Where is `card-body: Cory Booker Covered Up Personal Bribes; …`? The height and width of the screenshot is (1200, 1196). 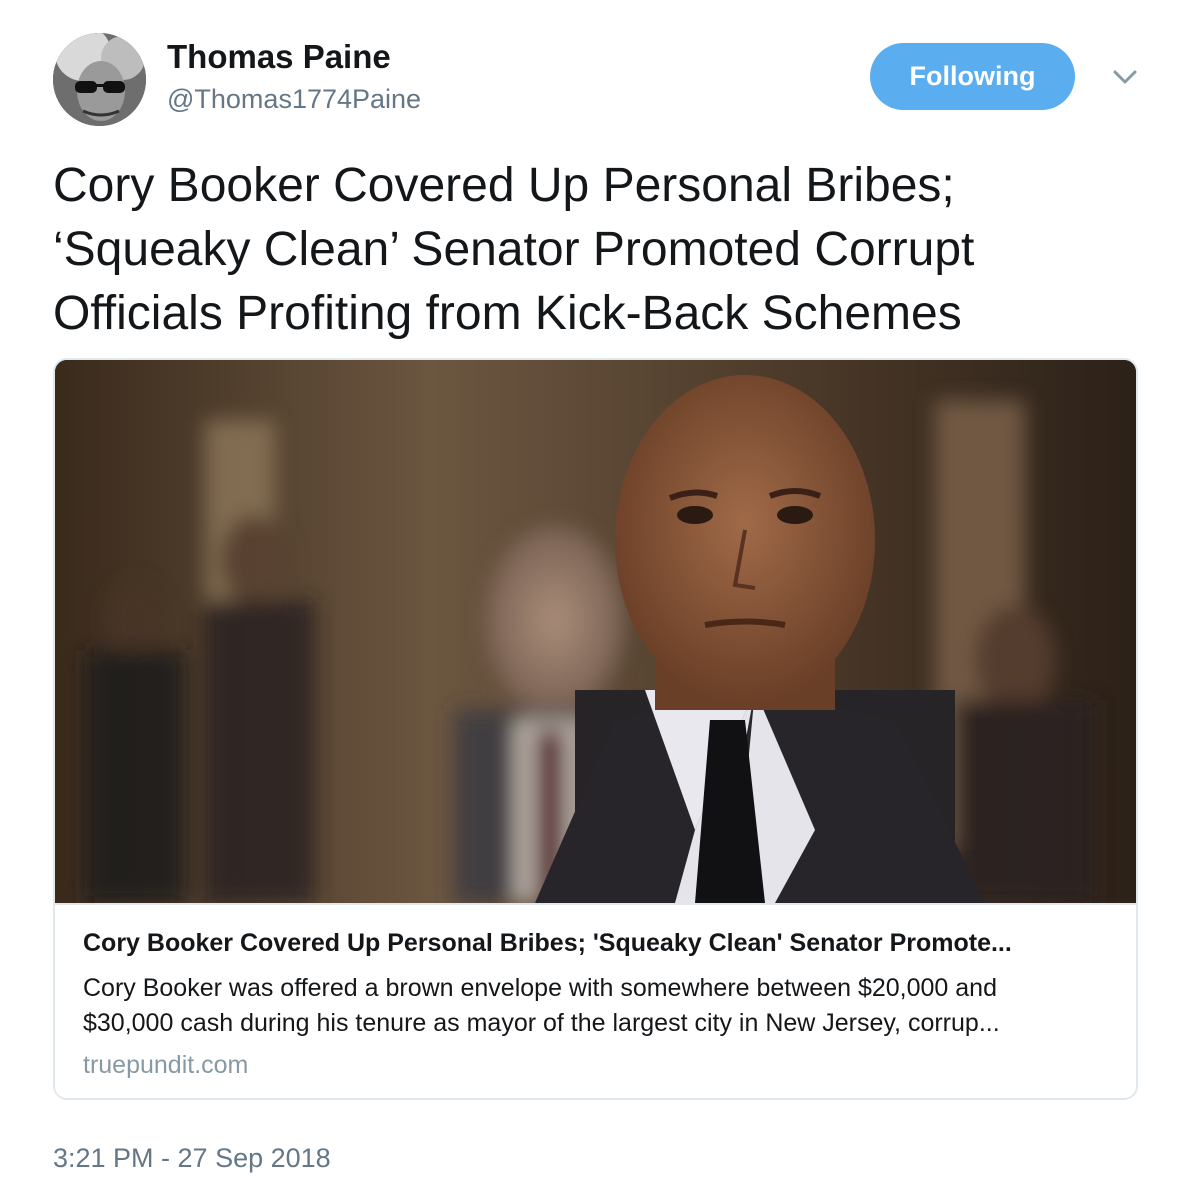
card-body: Cory Booker Covered Up Personal Bribes; … is located at coordinates (595, 1000).